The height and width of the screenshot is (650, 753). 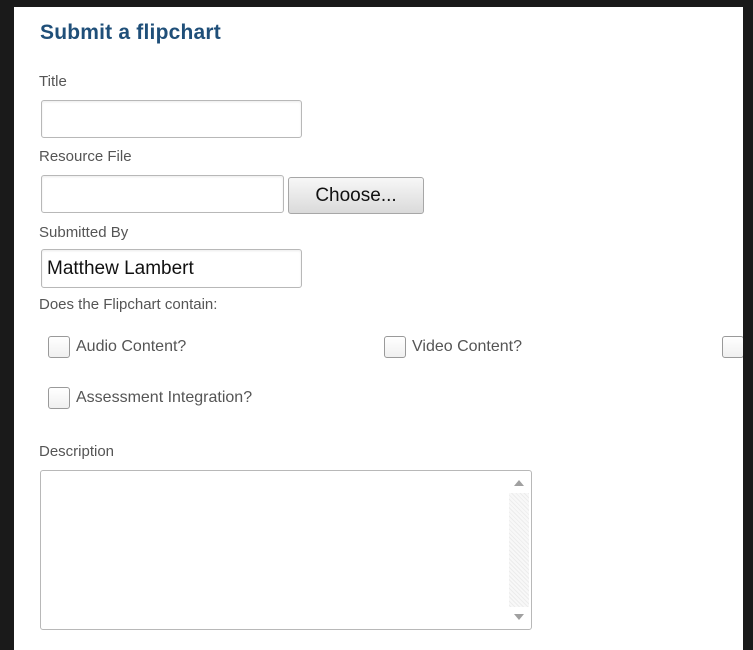 I want to click on assessment-integration-label: Assessment Integration?, so click(x=164, y=397).